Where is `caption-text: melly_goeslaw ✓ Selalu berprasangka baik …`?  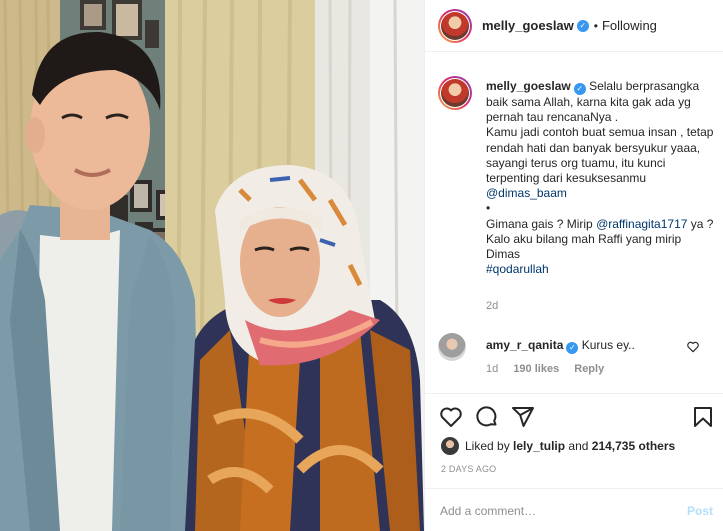
caption-text: melly_goeslaw ✓ Selalu berprasangka baik … is located at coordinates (601, 178).